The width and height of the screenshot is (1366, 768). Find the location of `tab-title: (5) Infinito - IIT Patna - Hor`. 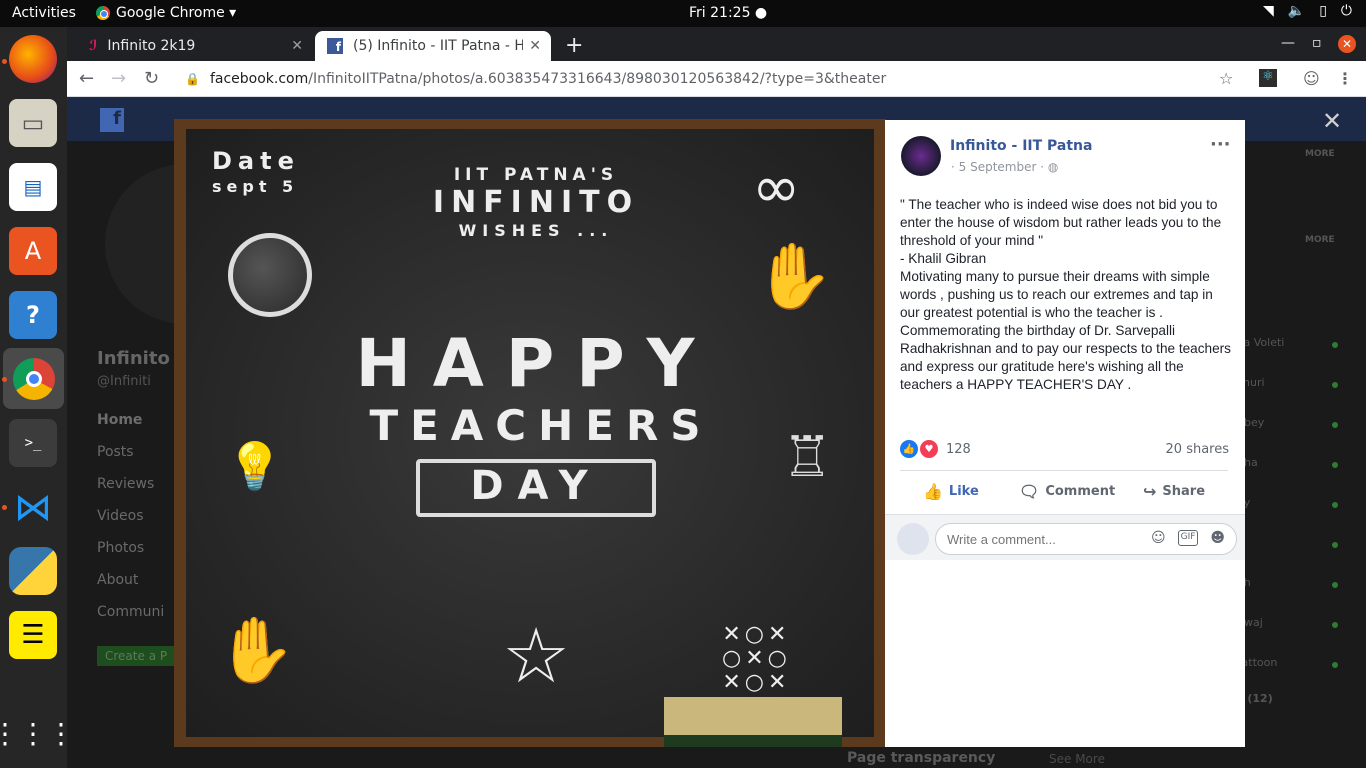

tab-title: (5) Infinito - IIT Patna - Hor is located at coordinates (438, 46).